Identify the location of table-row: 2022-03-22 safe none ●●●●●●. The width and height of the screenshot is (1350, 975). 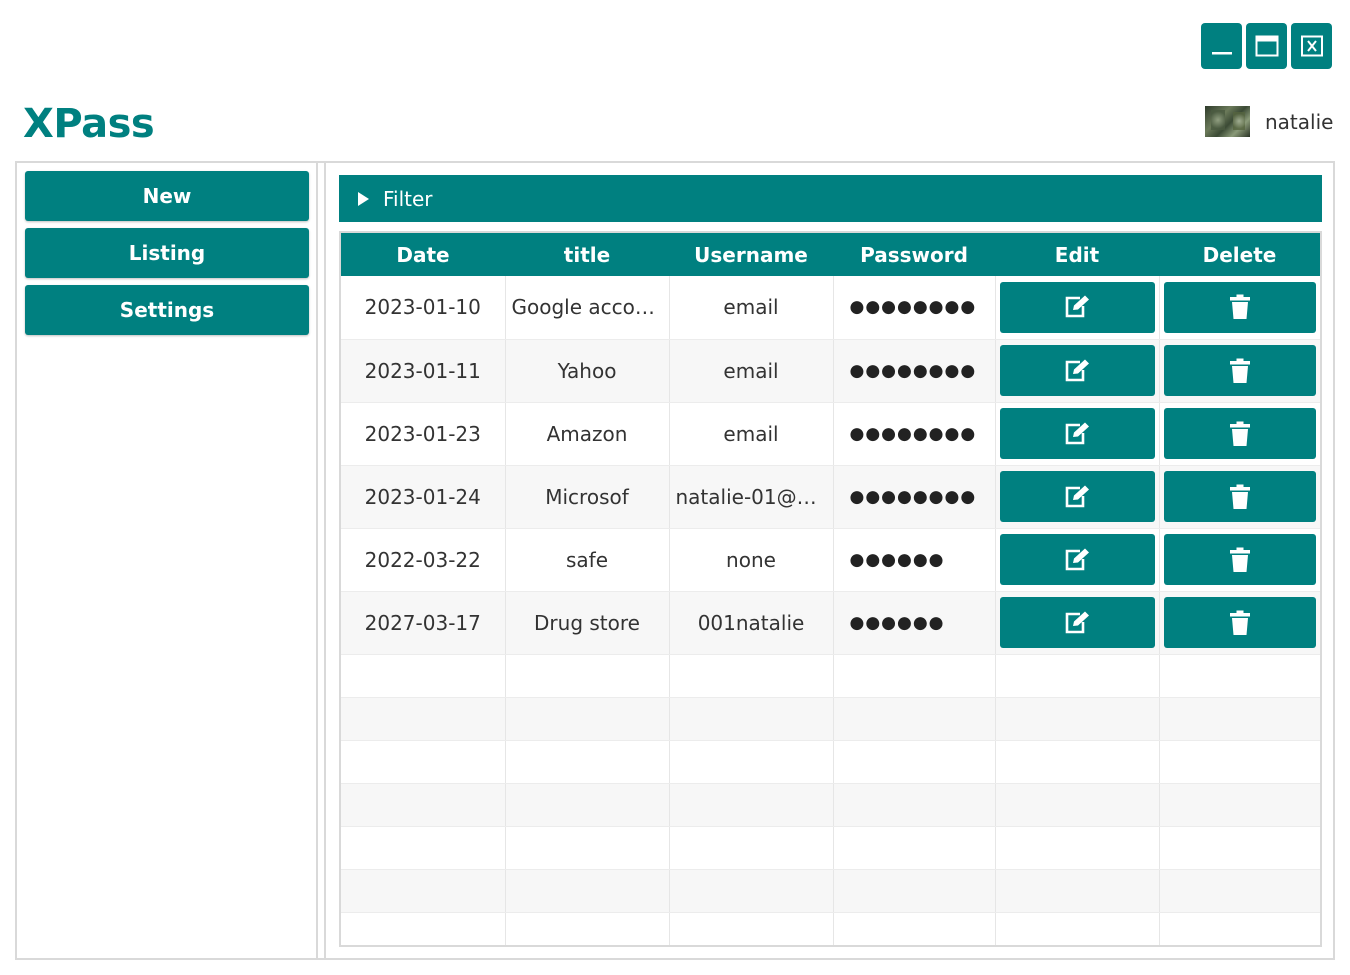
(830, 560).